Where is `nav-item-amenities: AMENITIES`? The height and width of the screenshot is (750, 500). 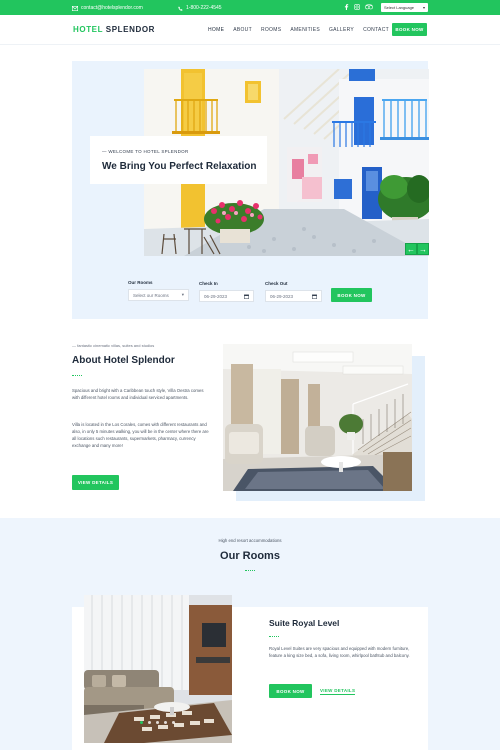 nav-item-amenities: AMENITIES is located at coordinates (305, 30).